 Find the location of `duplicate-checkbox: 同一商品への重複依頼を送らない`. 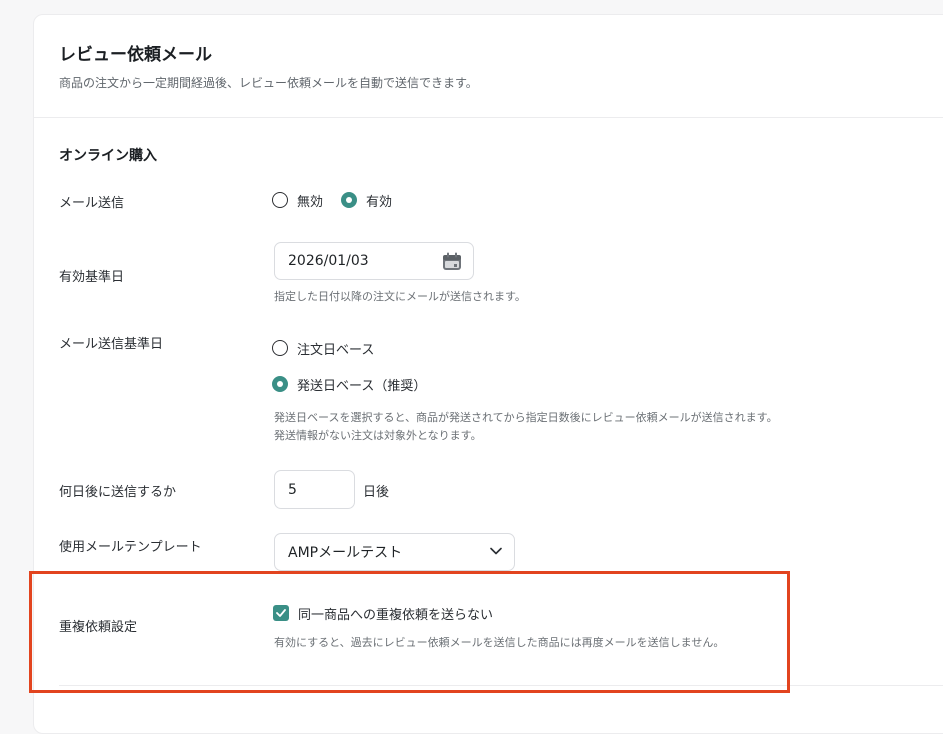

duplicate-checkbox: 同一商品への重複依頼を送らない is located at coordinates (383, 613).